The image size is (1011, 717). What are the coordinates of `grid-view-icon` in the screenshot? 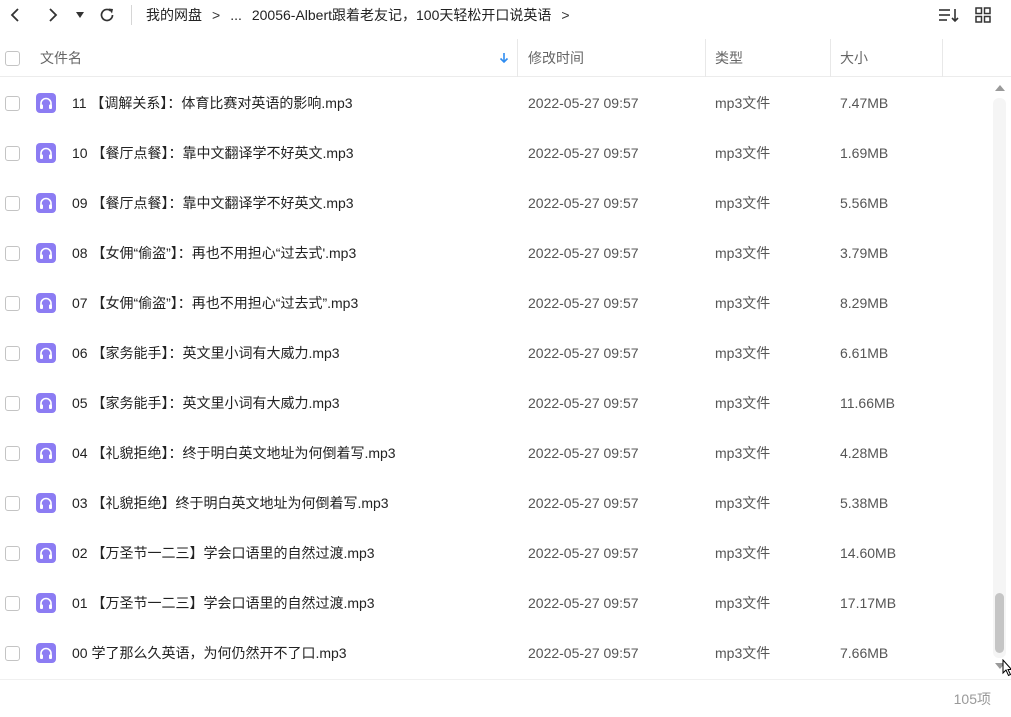 It's located at (983, 15).